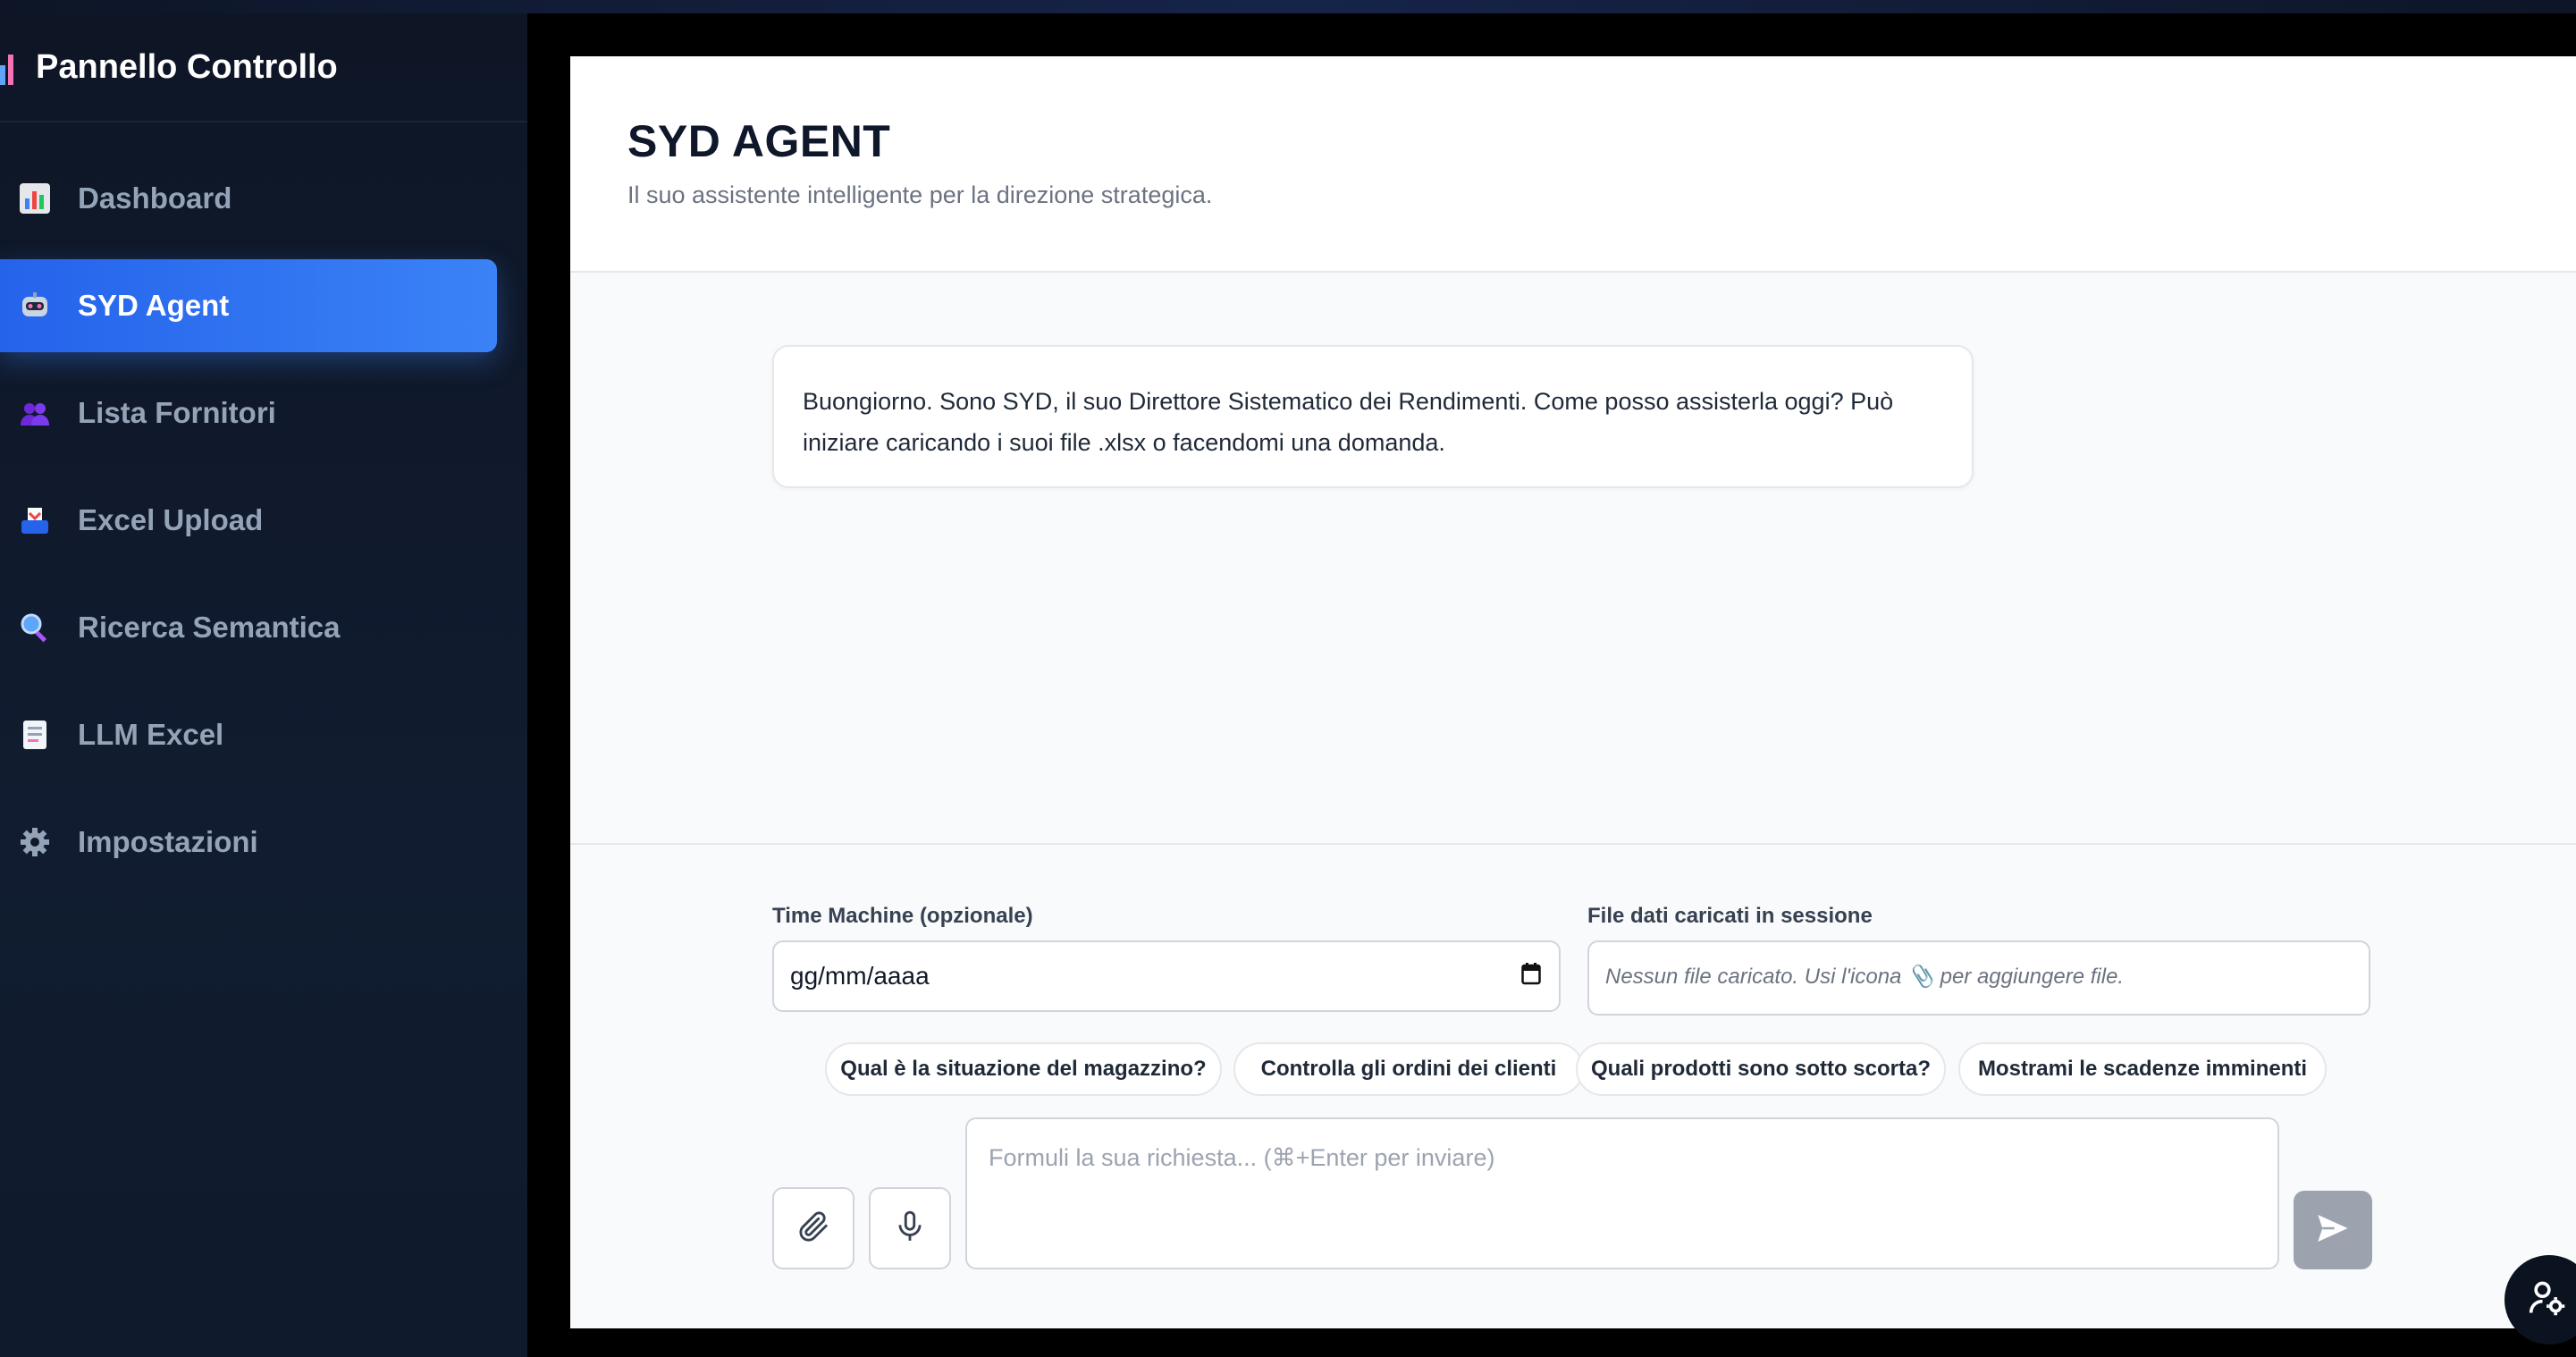  I want to click on send-button, so click(2333, 1230).